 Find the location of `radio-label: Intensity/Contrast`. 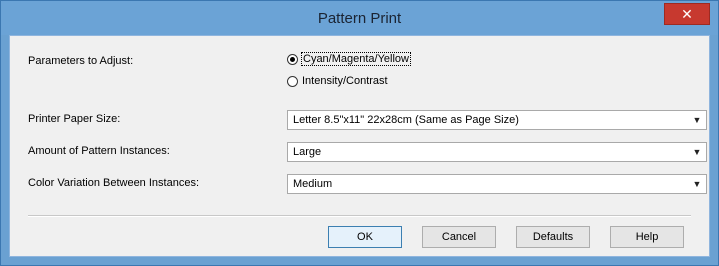

radio-label: Intensity/Contrast is located at coordinates (345, 81).